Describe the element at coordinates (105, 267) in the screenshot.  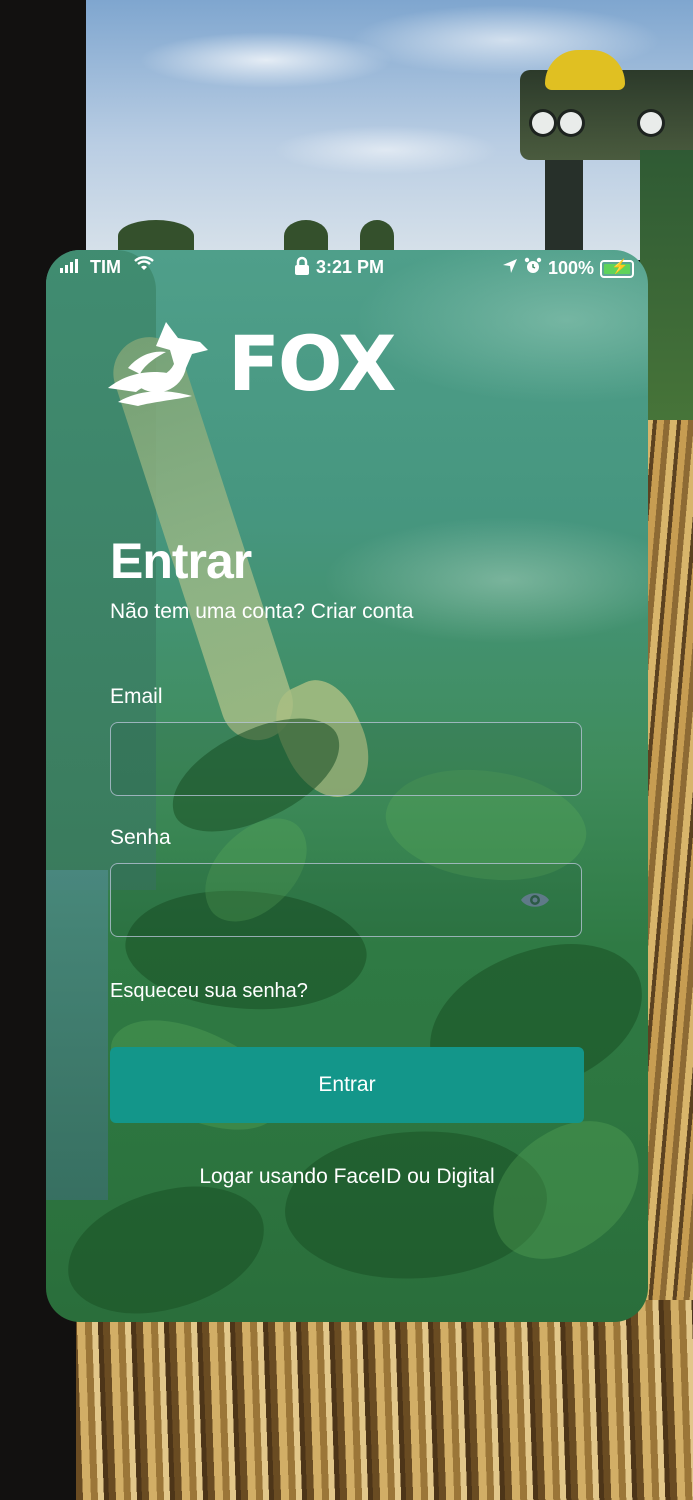
I see `carrier-name: TIM` at that location.